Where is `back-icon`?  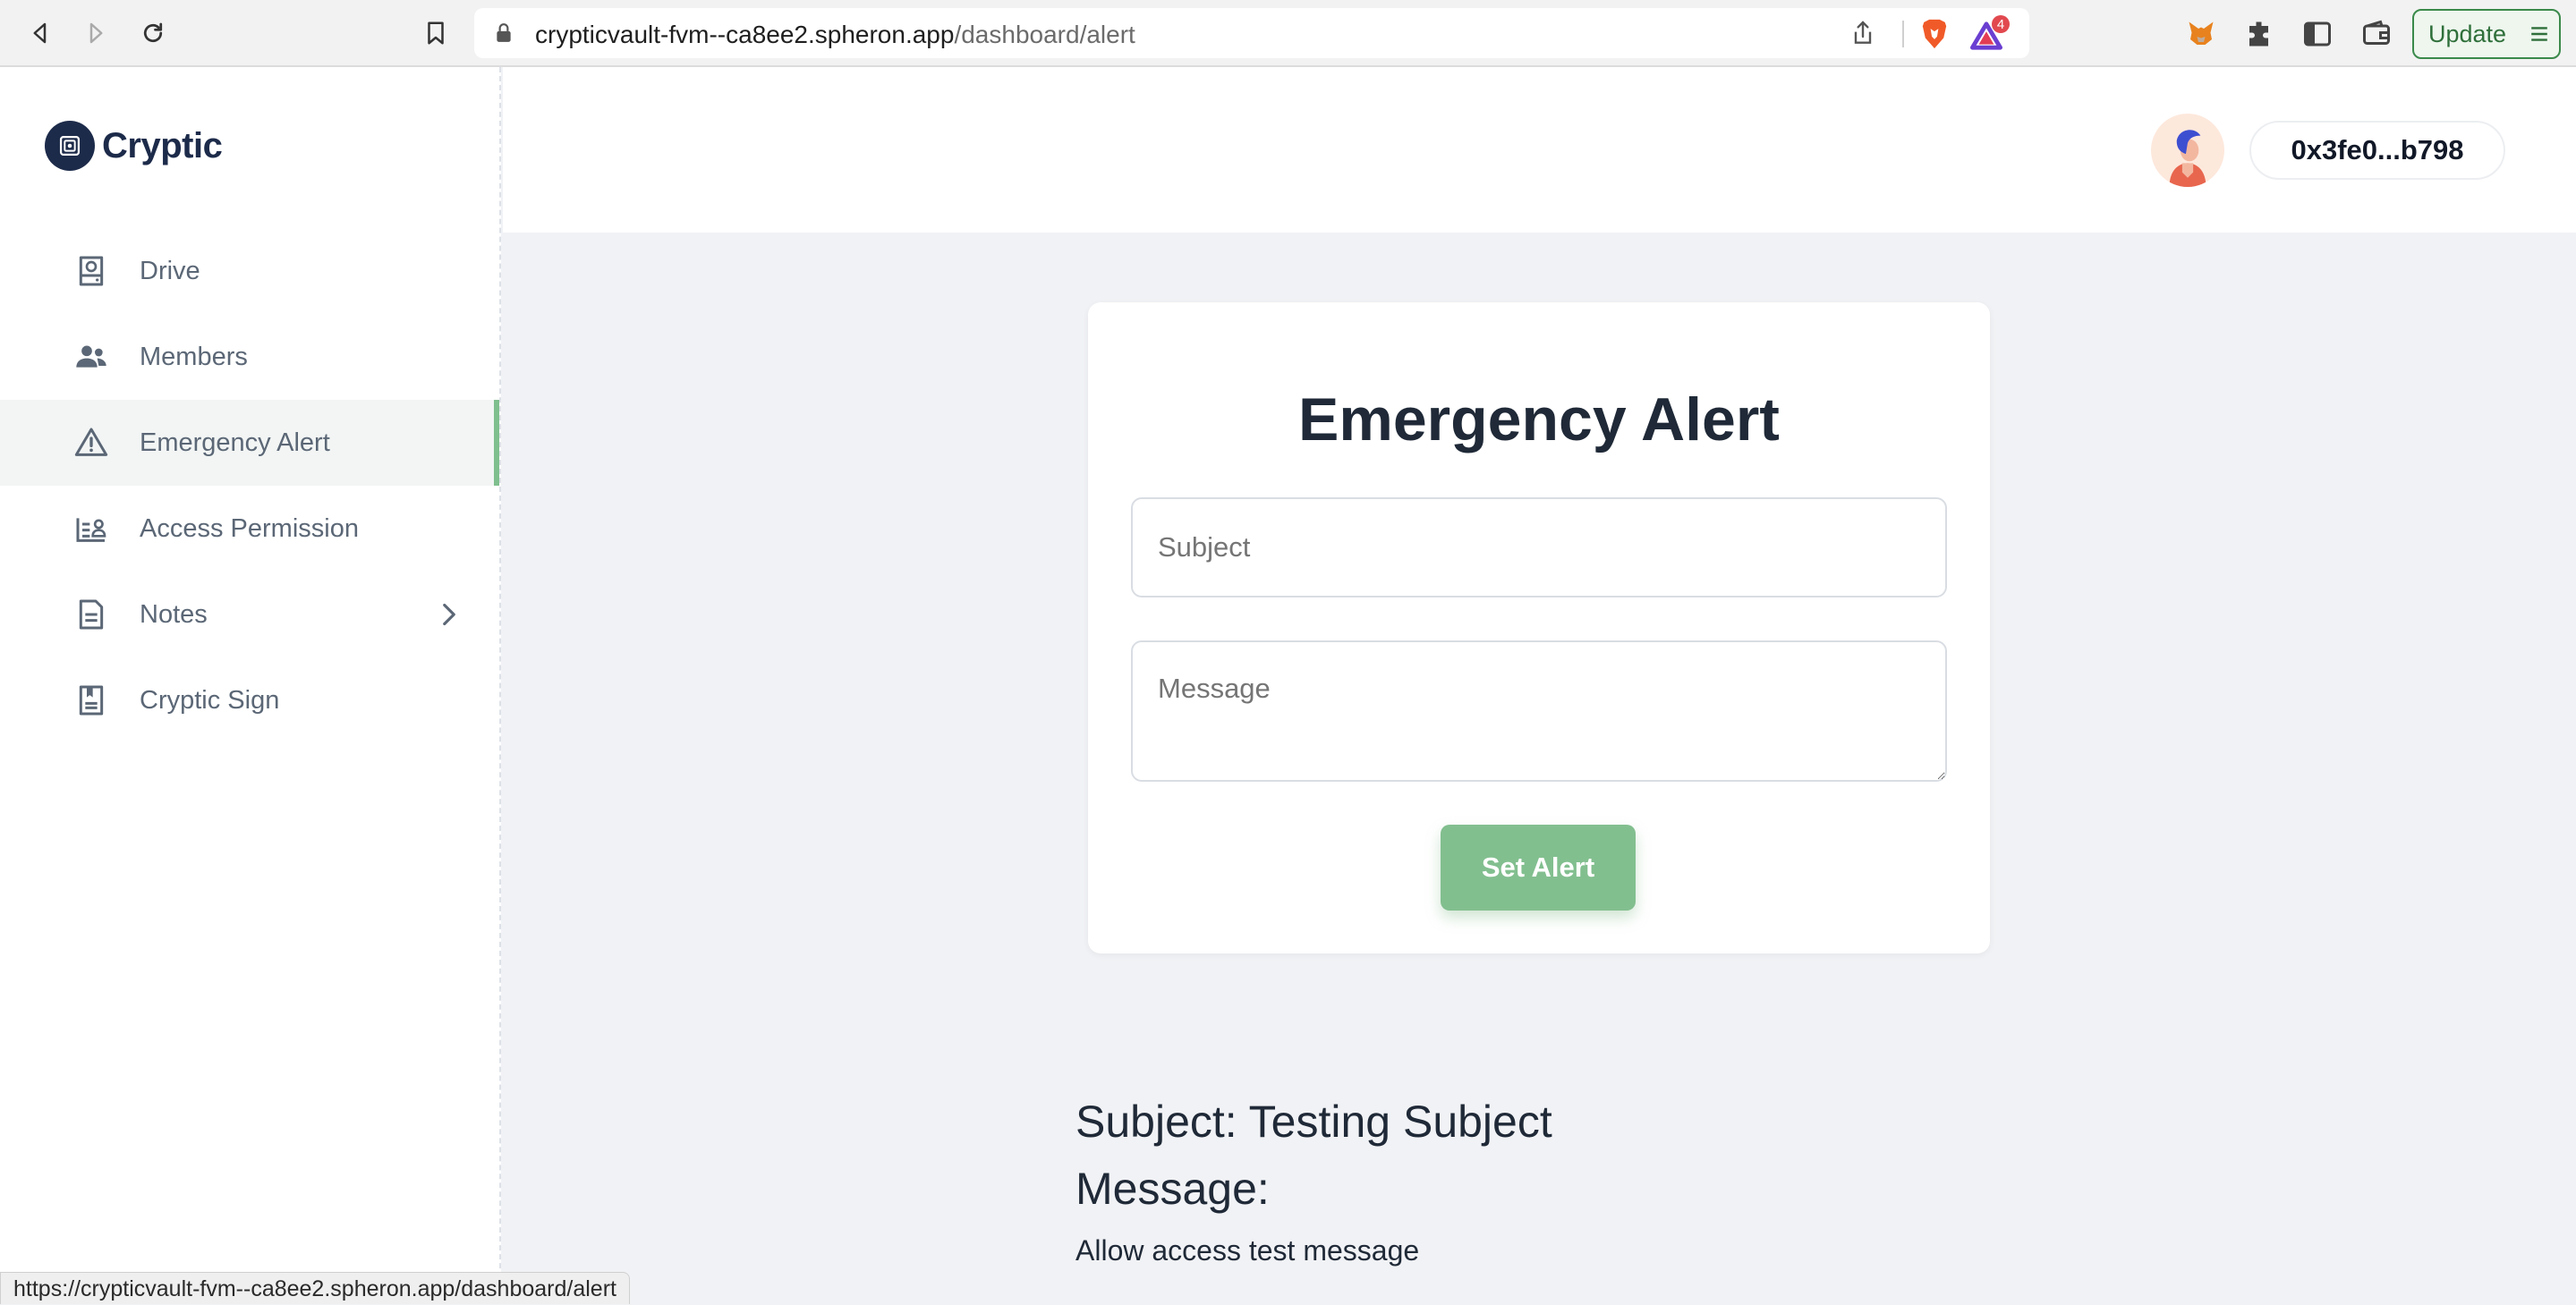 back-icon is located at coordinates (40, 33).